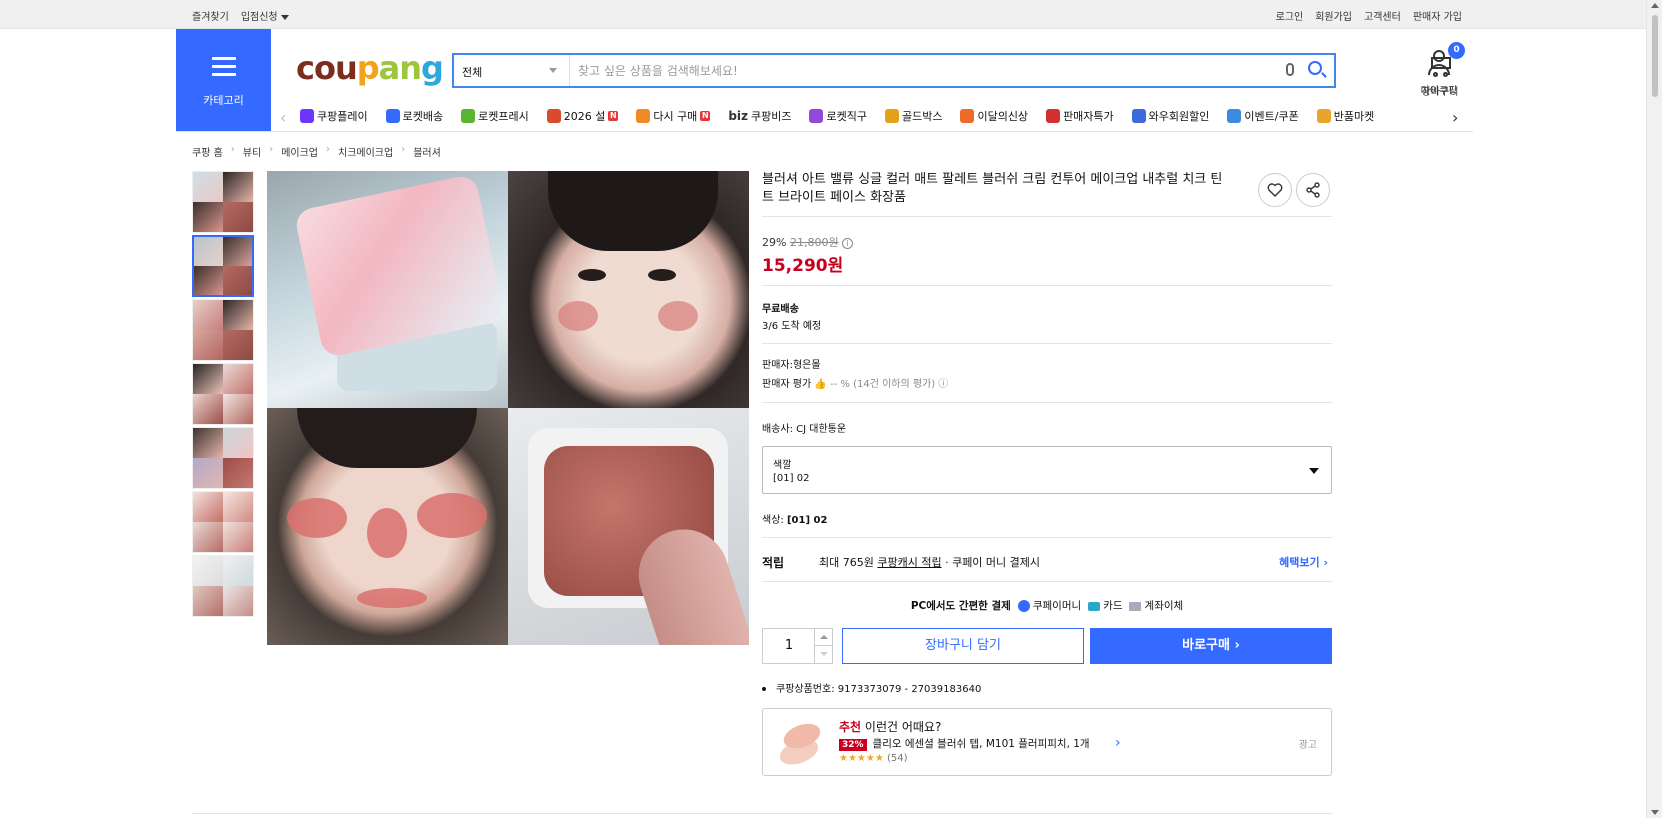 Image resolution: width=1662 pixels, height=818 pixels. I want to click on color-label: 색상:, so click(773, 520).